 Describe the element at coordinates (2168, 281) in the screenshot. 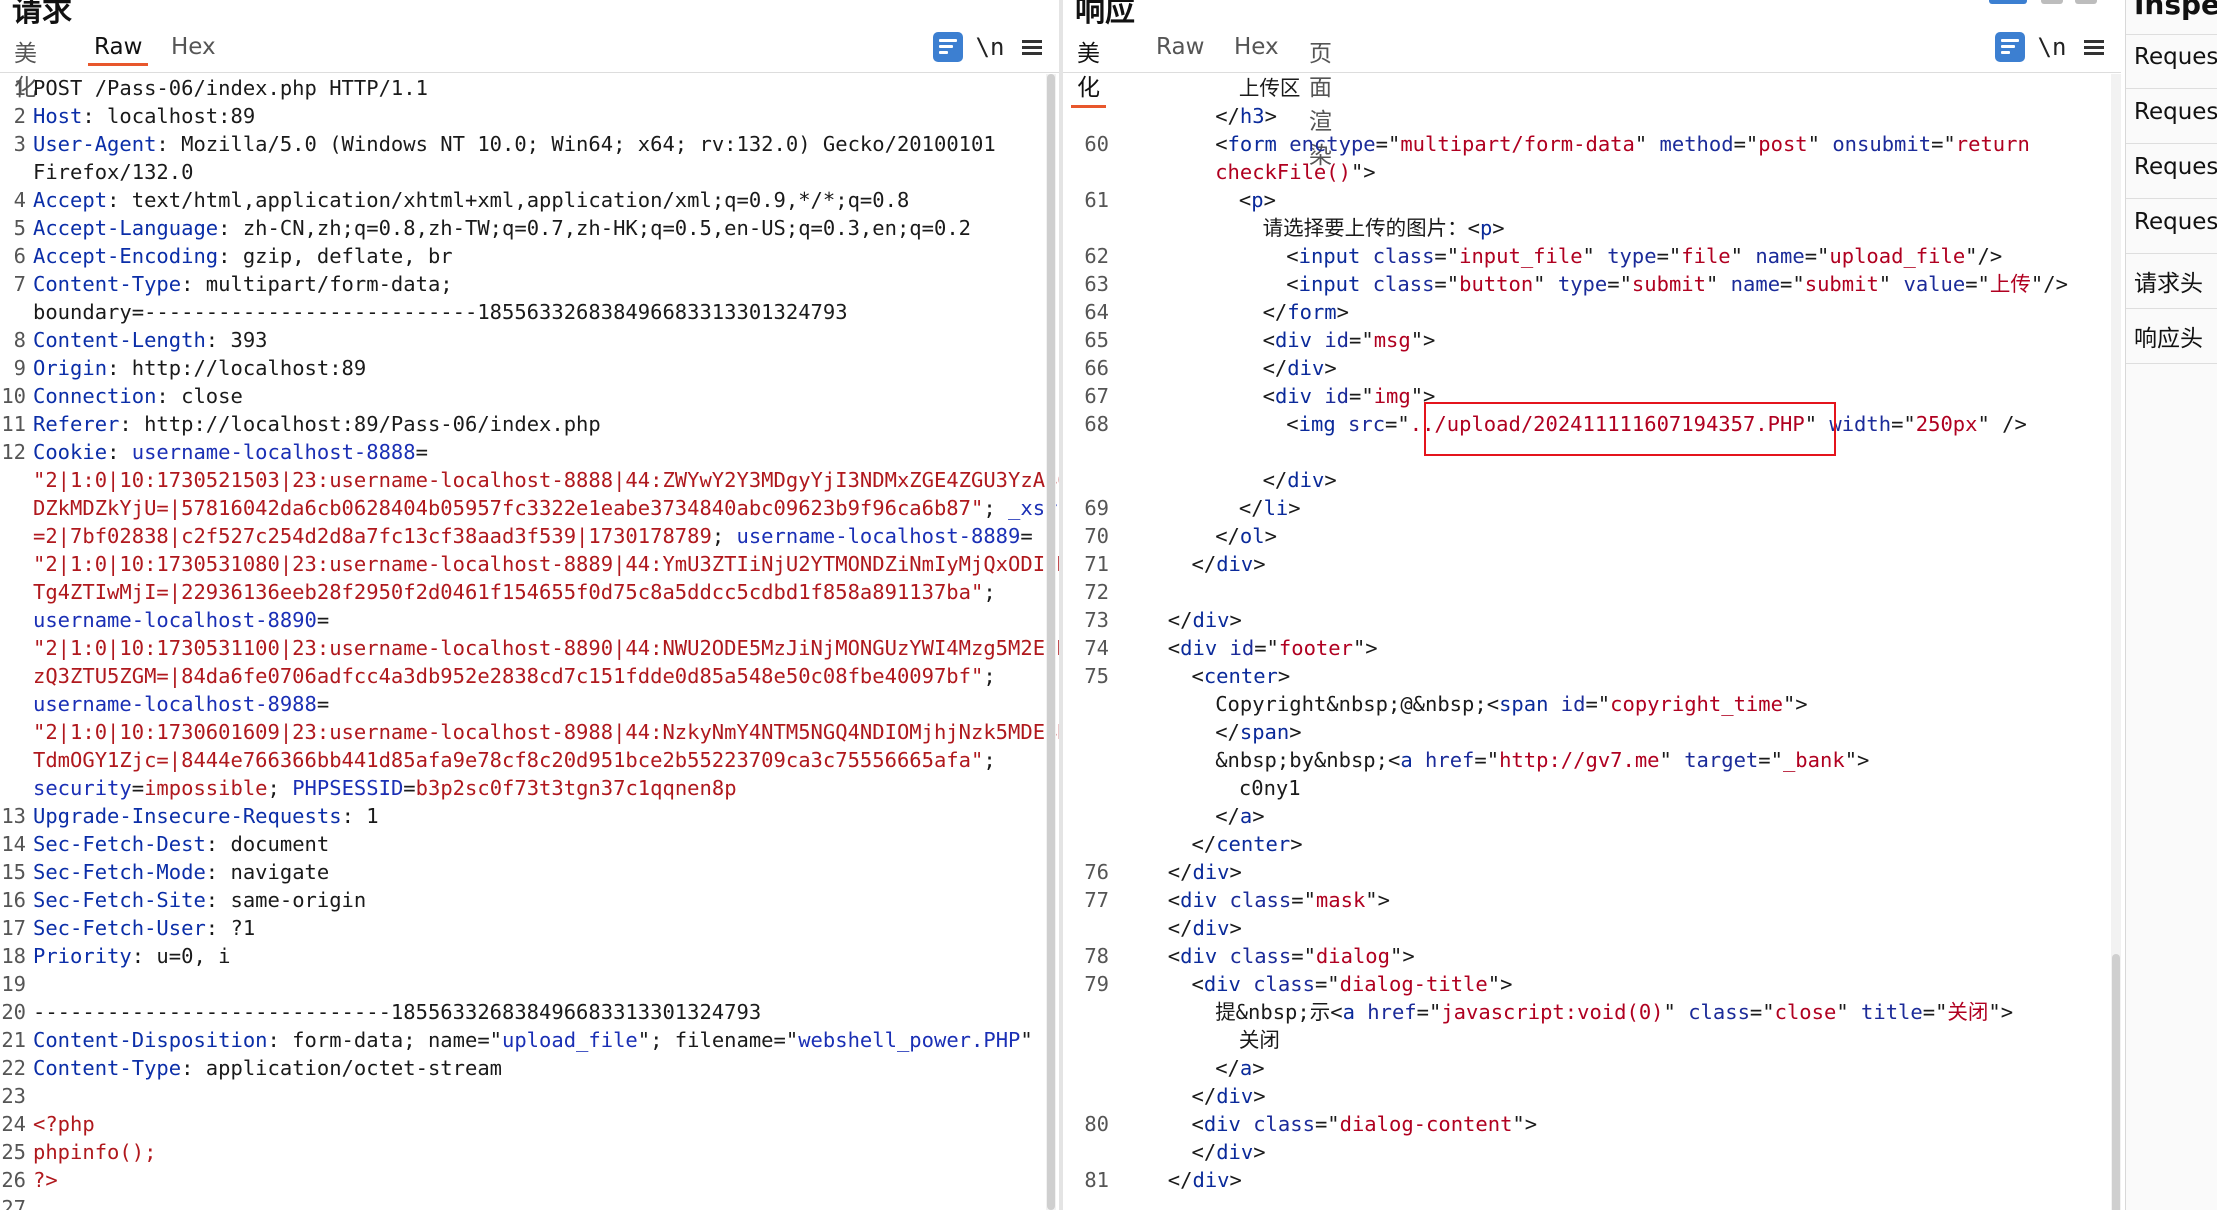

I see `inspector-item-request-headers: 请求头` at that location.